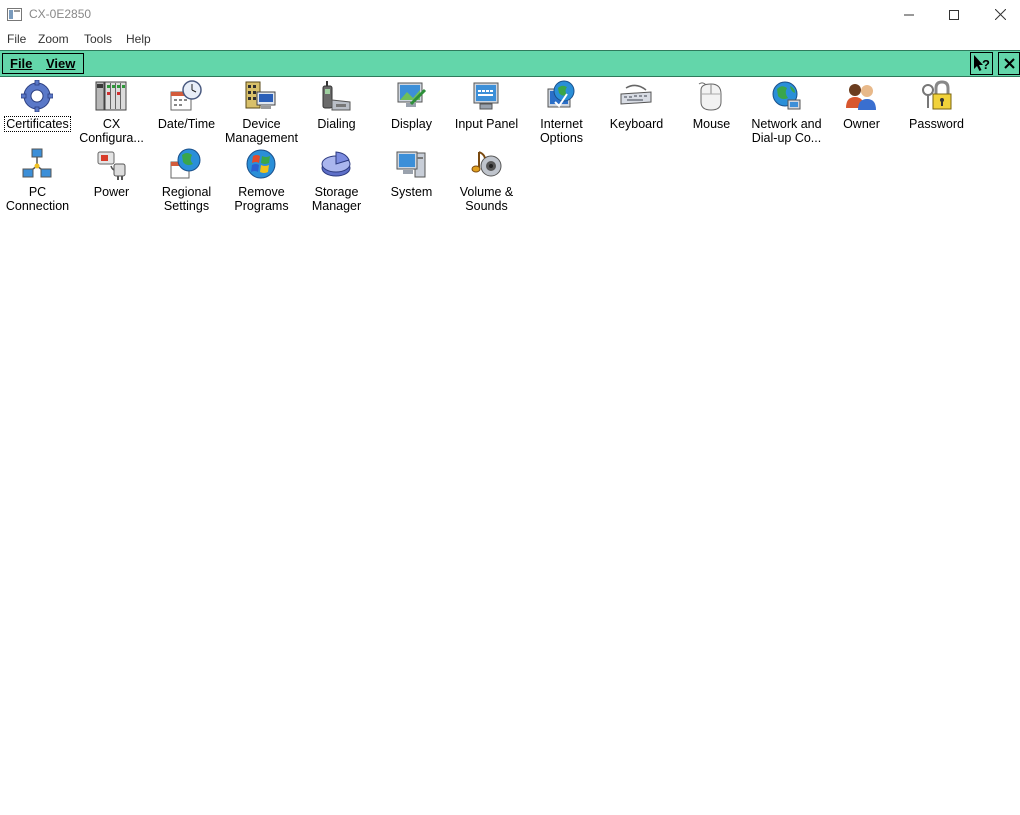 The image size is (1020, 815). Describe the element at coordinates (186, 180) in the screenshot. I see `cpl-regional-settings: Regional Settings` at that location.